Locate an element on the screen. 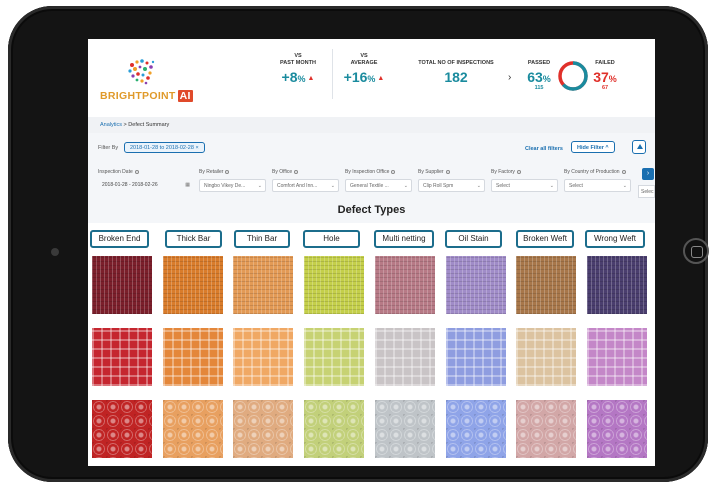  defect-type-button-thin-bar: Thin Bar is located at coordinates (262, 239).